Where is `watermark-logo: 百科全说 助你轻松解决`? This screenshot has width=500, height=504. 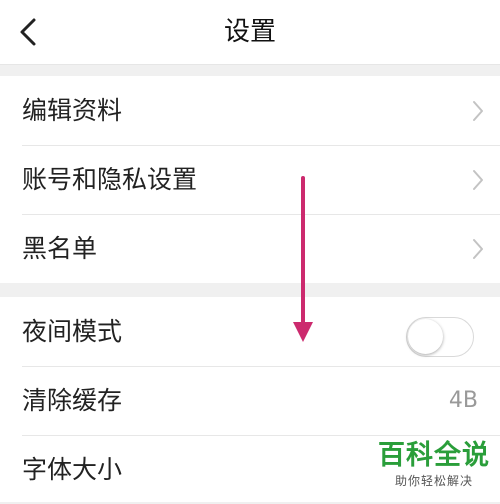
watermark-logo: 百科全说 助你轻松解决 is located at coordinates (434, 467).